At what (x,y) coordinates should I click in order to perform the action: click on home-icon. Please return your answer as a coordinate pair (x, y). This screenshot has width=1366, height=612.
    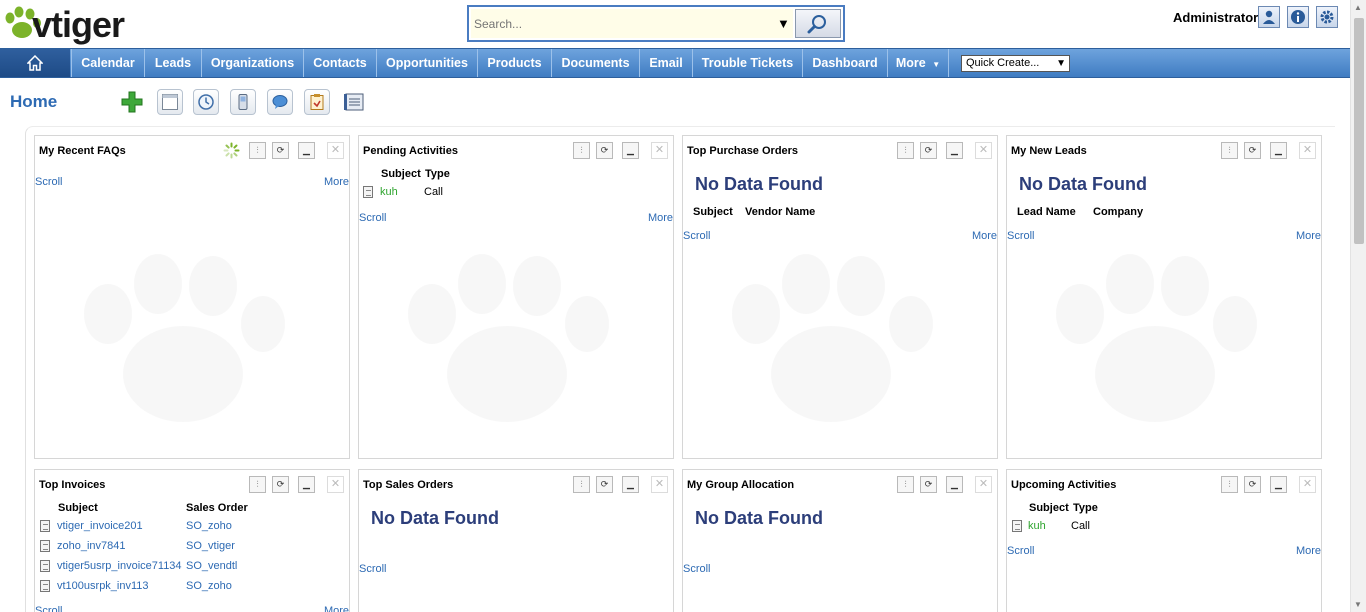
    Looking at the image, I should click on (35, 63).